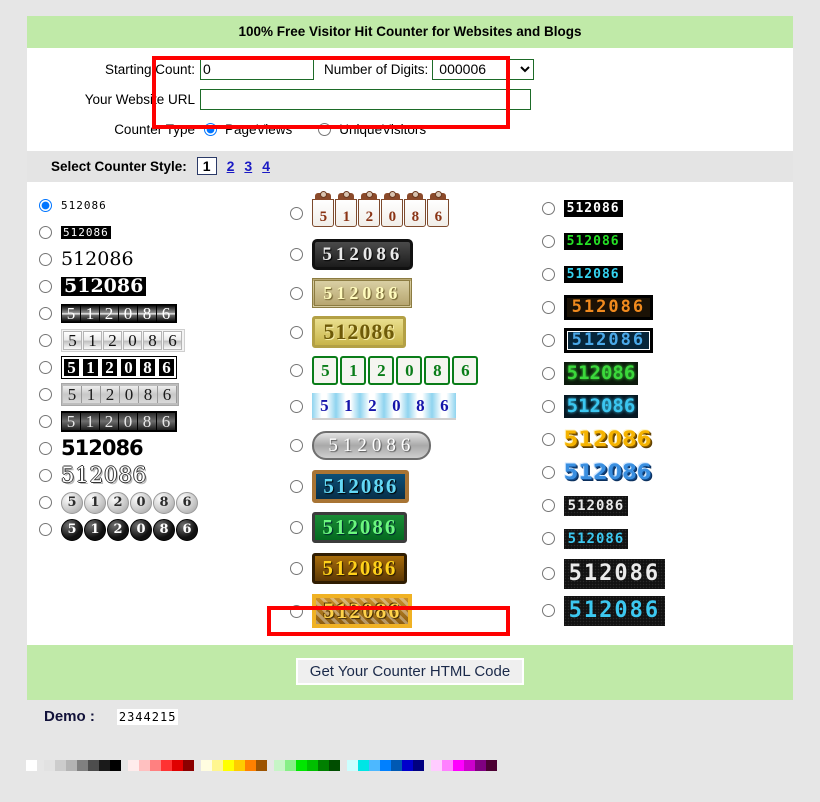 This screenshot has height=802, width=820. What do you see at coordinates (164, 286) in the screenshot?
I see `counter-option-serif-bold-inverted: 512086` at bounding box center [164, 286].